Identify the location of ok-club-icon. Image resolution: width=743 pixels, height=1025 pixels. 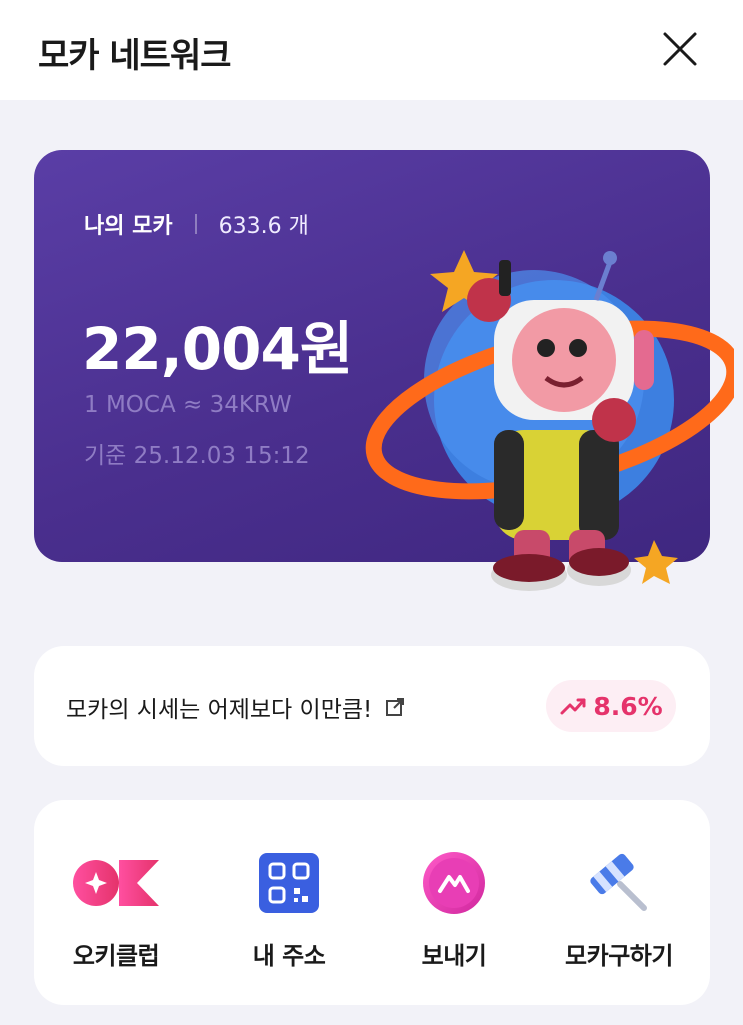
(116, 883).